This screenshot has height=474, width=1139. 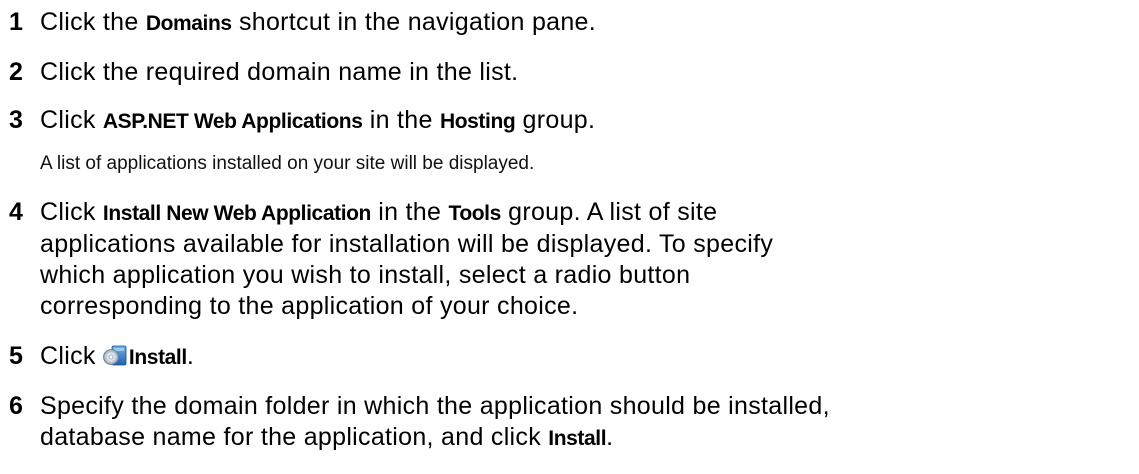 What do you see at coordinates (555, 120) in the screenshot?
I see `step-text: group.` at bounding box center [555, 120].